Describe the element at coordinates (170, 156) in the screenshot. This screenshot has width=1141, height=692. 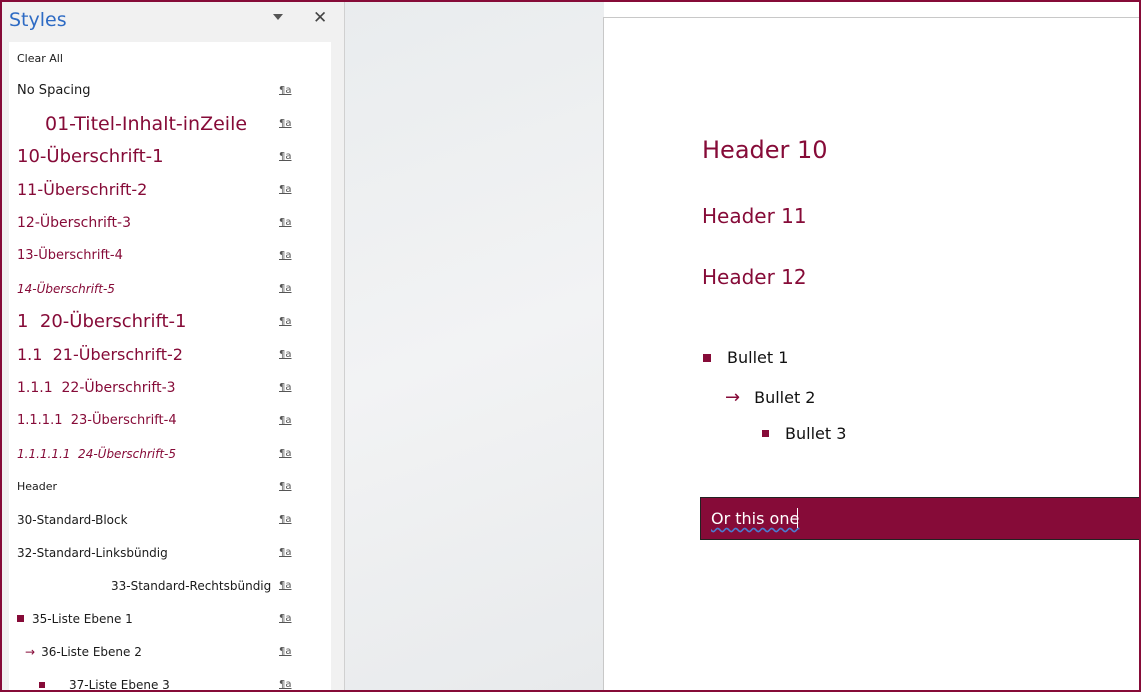
I see `style-item-ueberschrift-1: 10-Überschrift-1 ¶a` at that location.